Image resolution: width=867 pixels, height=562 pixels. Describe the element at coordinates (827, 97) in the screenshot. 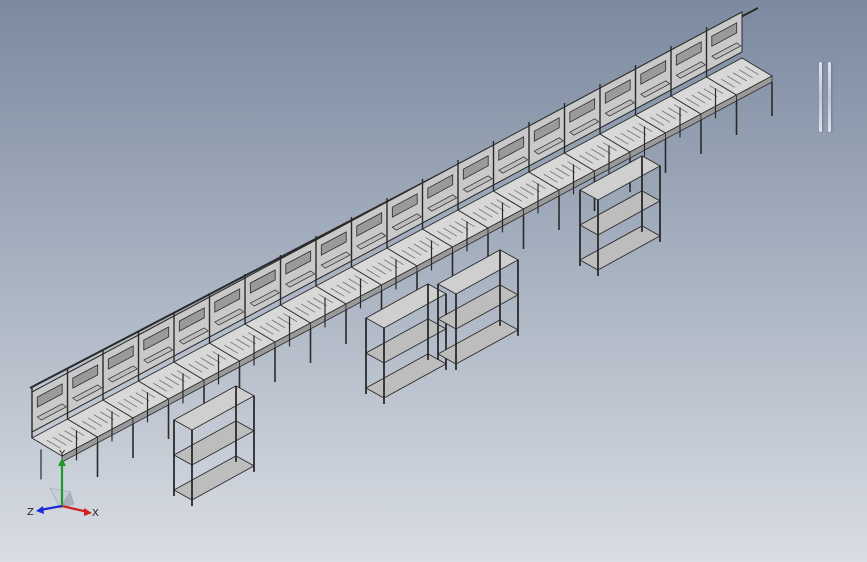

I see `viewport-split-handle` at that location.